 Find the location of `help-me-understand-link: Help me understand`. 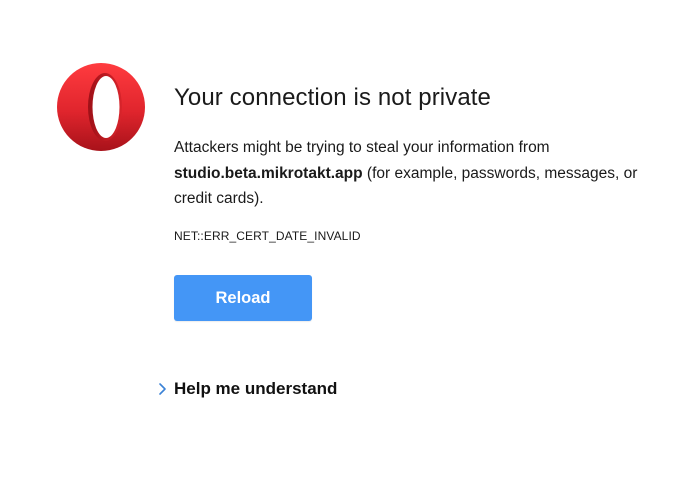

help-me-understand-link: Help me understand is located at coordinates (247, 389).